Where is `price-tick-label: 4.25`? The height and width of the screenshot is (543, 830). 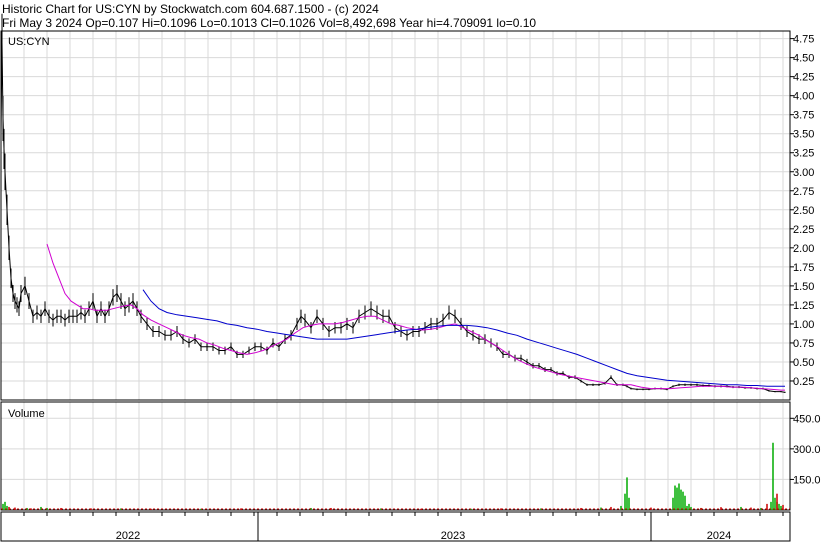 price-tick-label: 4.25 is located at coordinates (803, 78).